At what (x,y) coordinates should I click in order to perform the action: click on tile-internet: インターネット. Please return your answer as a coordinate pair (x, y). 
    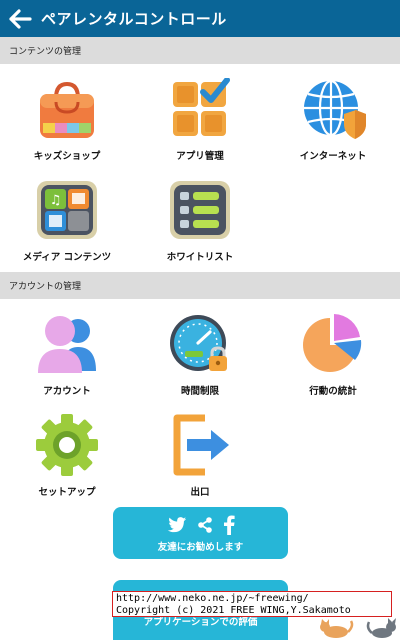
    Looking at the image, I should click on (333, 122).